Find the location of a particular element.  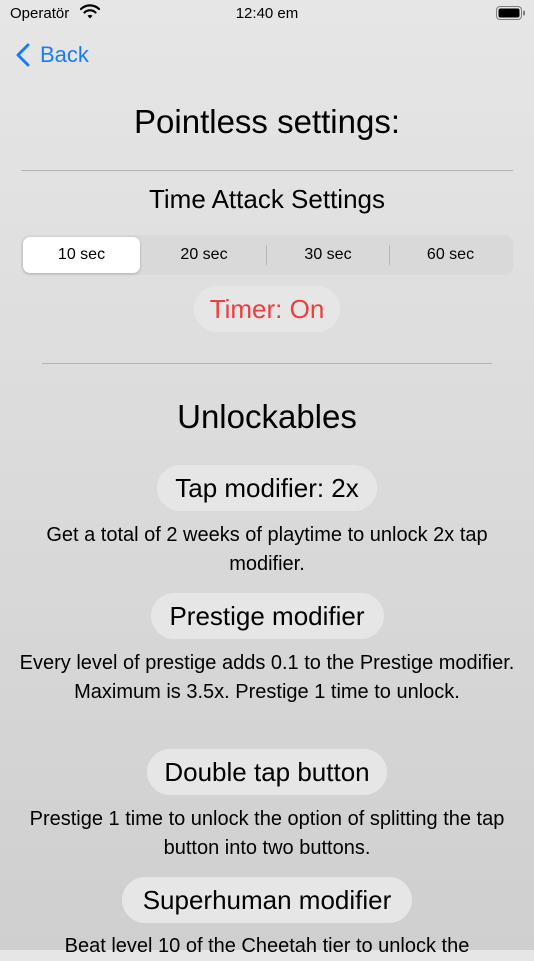

duration-segmented-control: 10 sec 20 sec 30 sec 60 sec is located at coordinates (267, 255).